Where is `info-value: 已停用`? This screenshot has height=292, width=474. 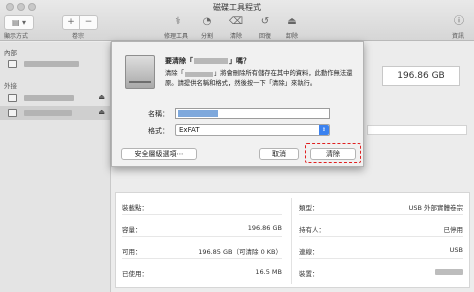
info-value: 已停用 is located at coordinates (453, 230).